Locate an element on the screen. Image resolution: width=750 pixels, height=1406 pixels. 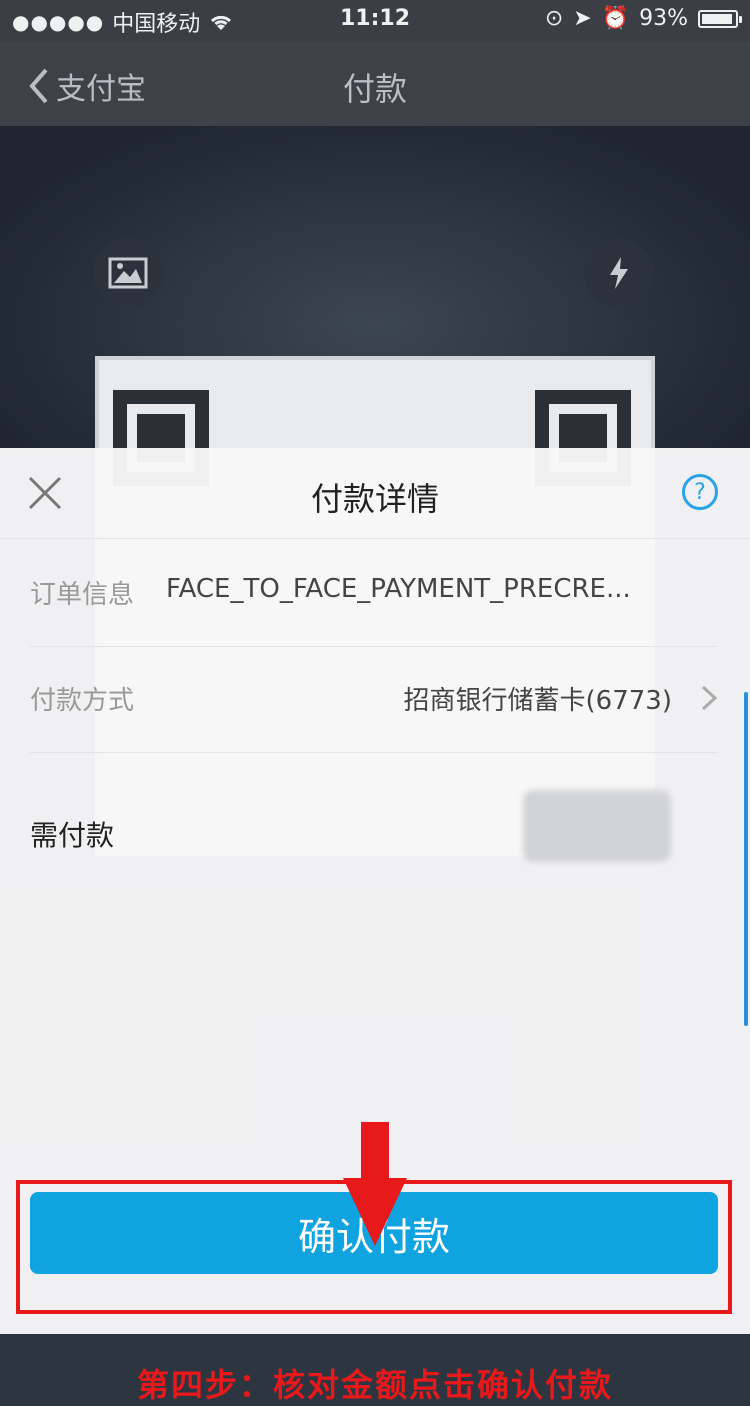
battery-icon is located at coordinates (720, 18).